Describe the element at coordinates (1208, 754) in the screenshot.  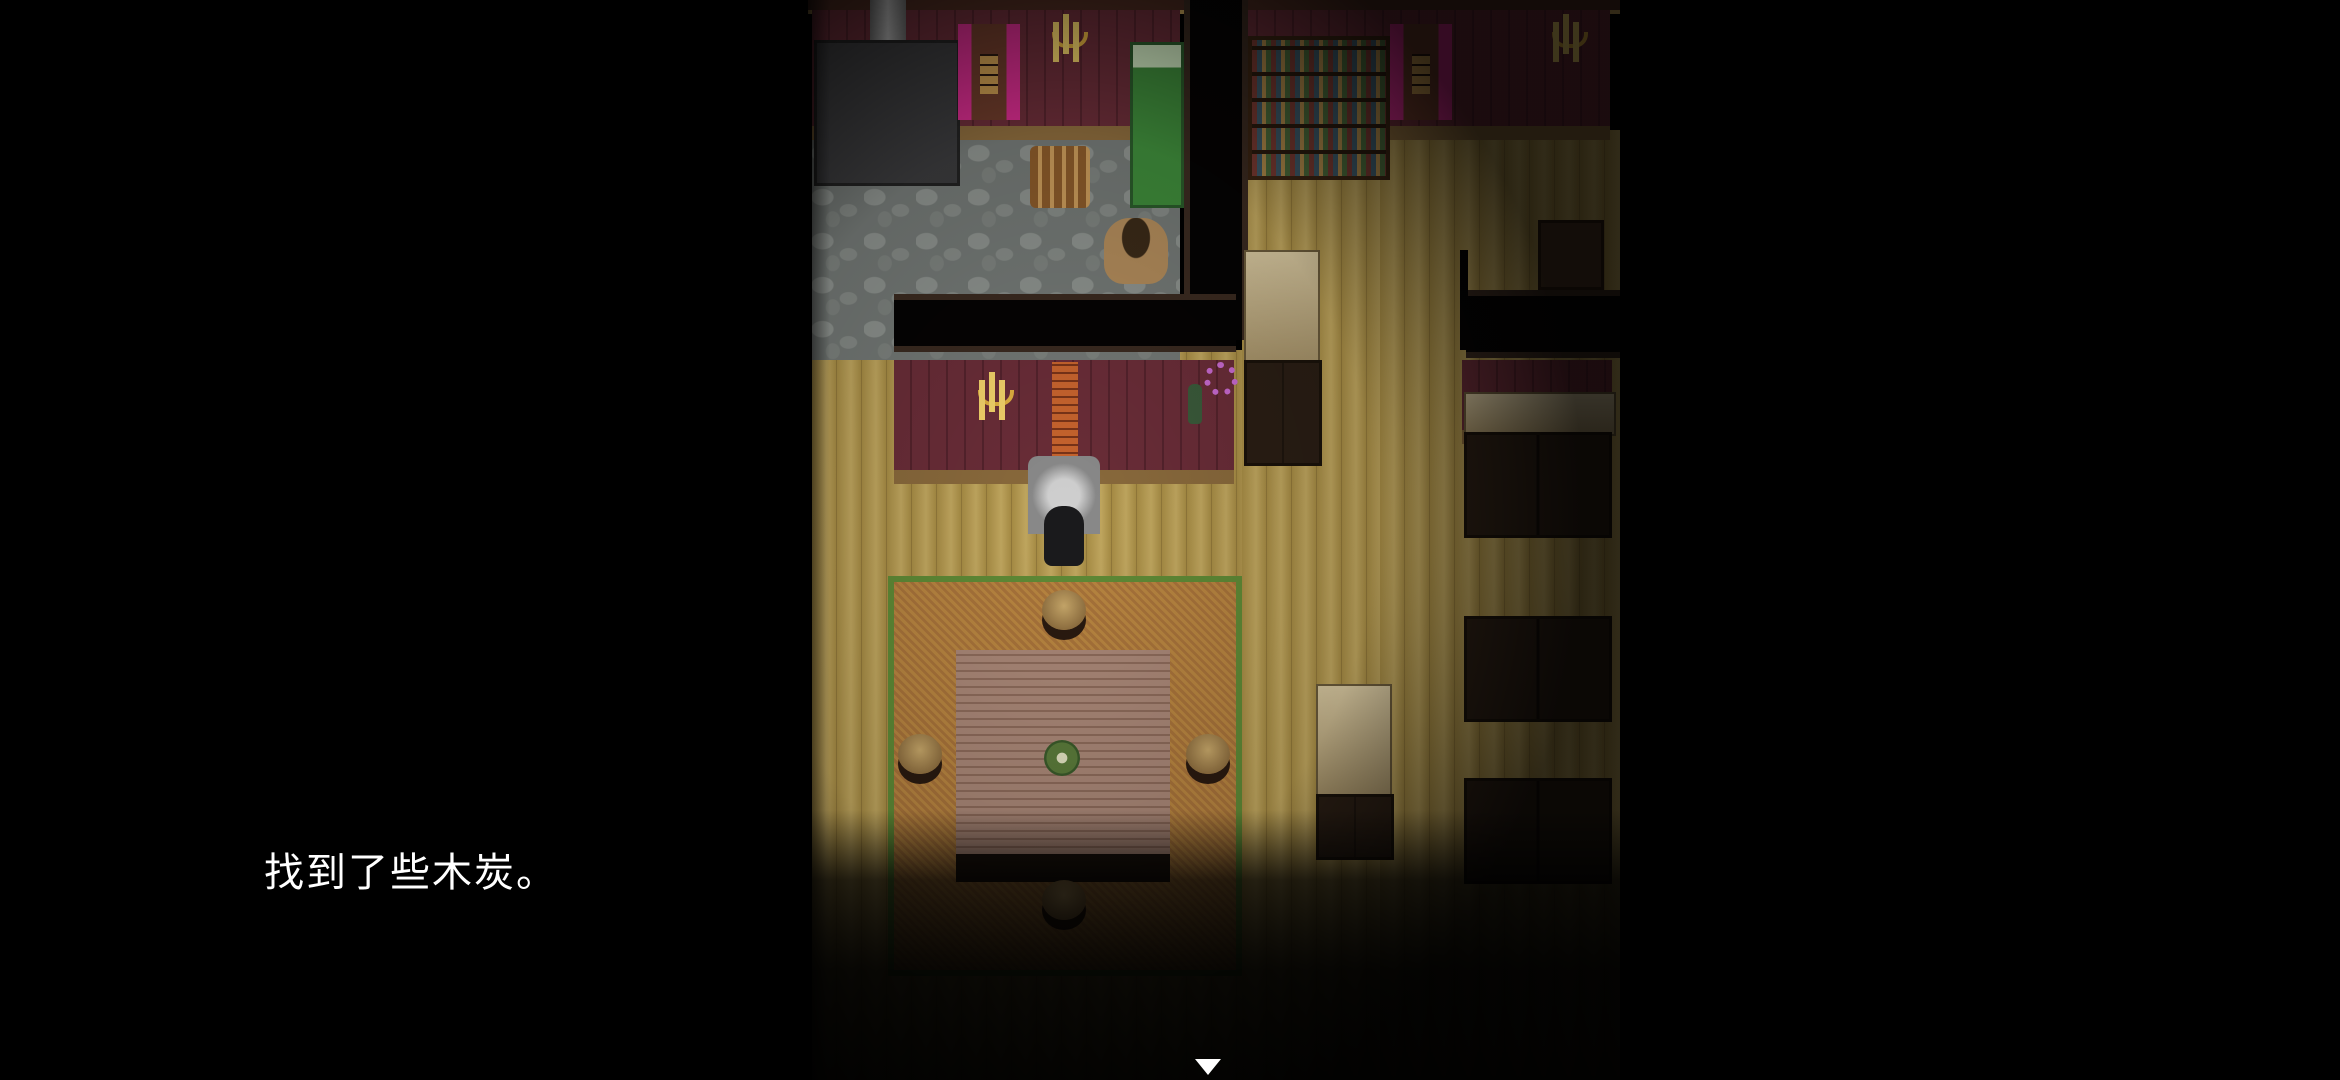
I see `stool-right` at that location.